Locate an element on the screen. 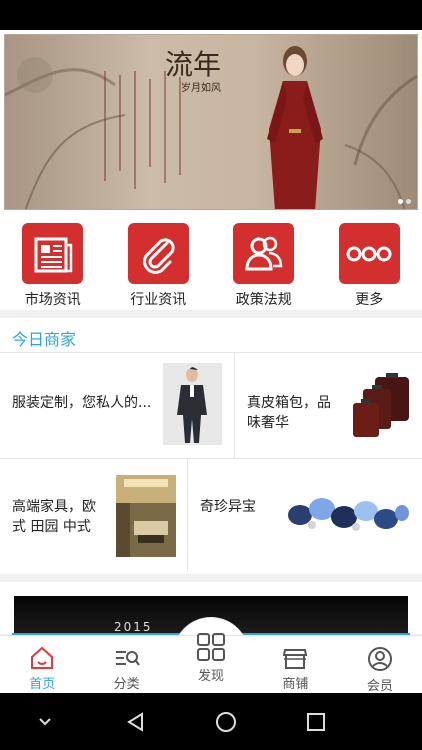 The image size is (422, 750). tab-label: 商铺 is located at coordinates (295, 684).